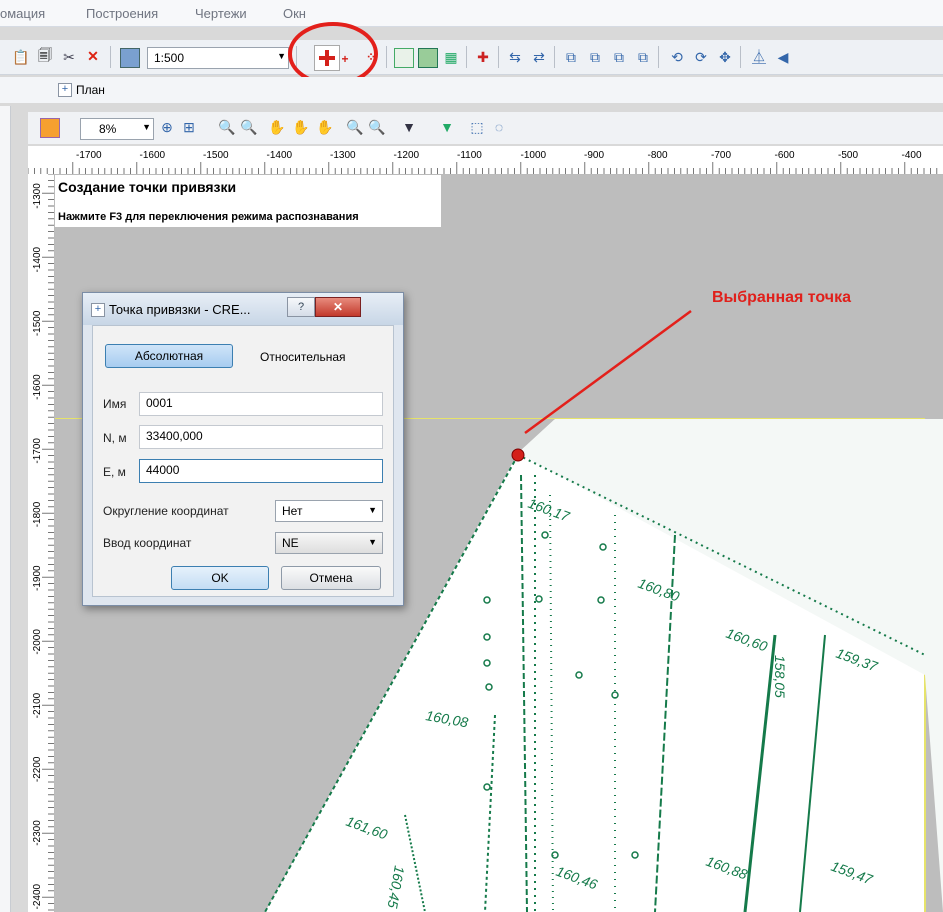  What do you see at coordinates (329, 511) in the screenshot?
I see `rounding-select: Нет ▼` at bounding box center [329, 511].